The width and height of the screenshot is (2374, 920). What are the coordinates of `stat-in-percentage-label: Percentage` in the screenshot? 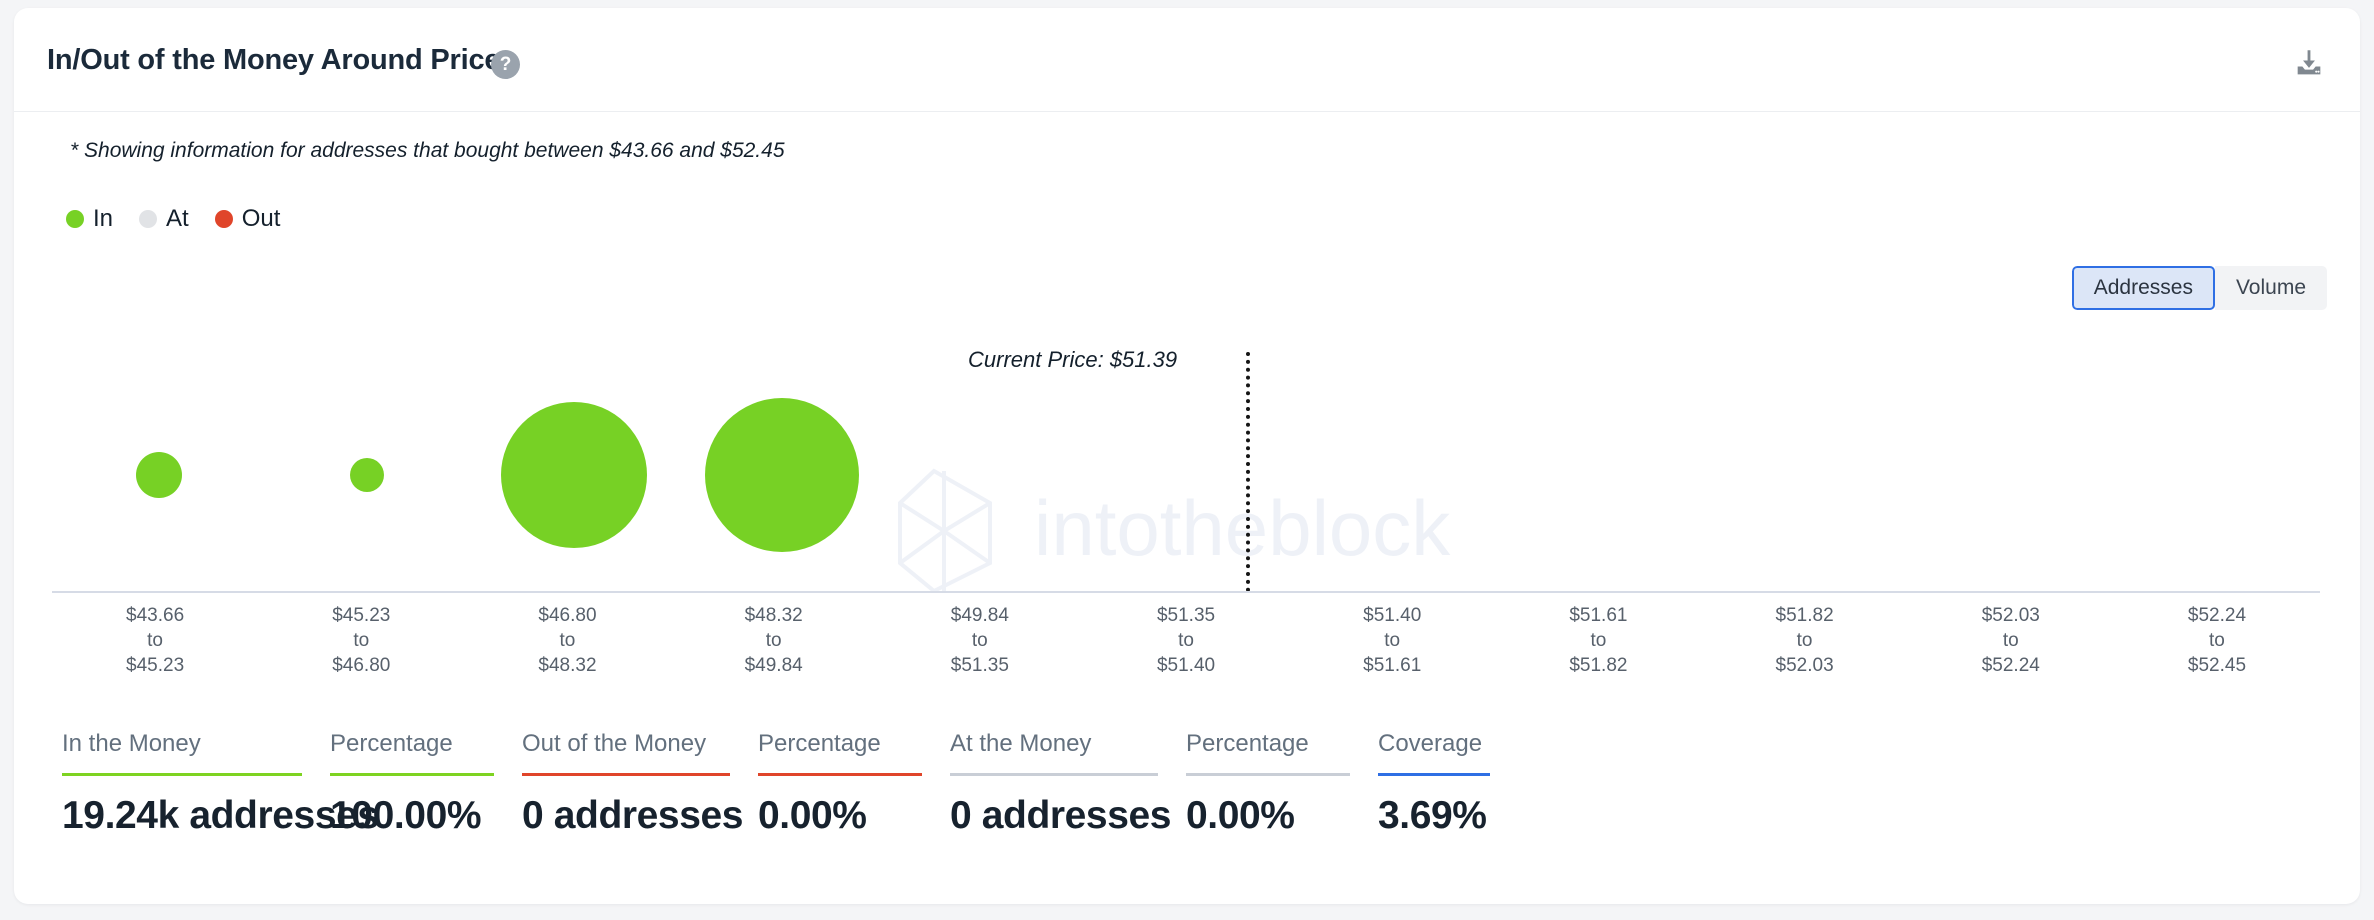 It's located at (391, 743).